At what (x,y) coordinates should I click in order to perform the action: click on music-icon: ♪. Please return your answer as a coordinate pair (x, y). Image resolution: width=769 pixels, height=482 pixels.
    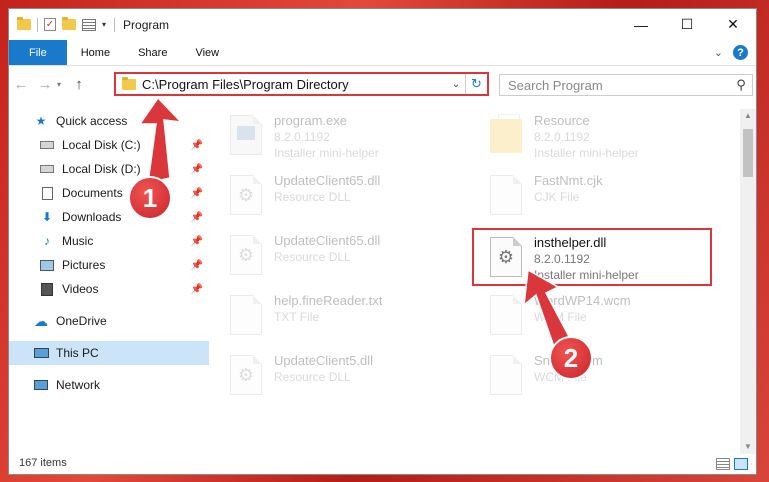
    Looking at the image, I should click on (47, 241).